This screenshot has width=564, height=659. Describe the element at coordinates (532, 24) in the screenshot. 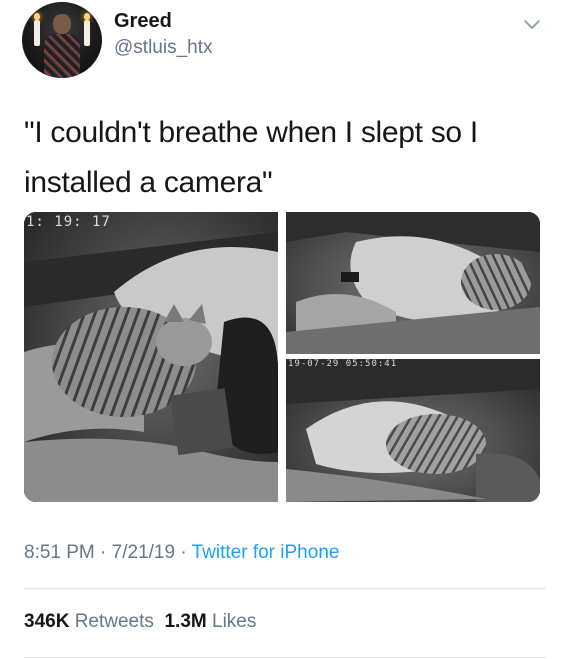

I see `chevron-down-icon` at that location.